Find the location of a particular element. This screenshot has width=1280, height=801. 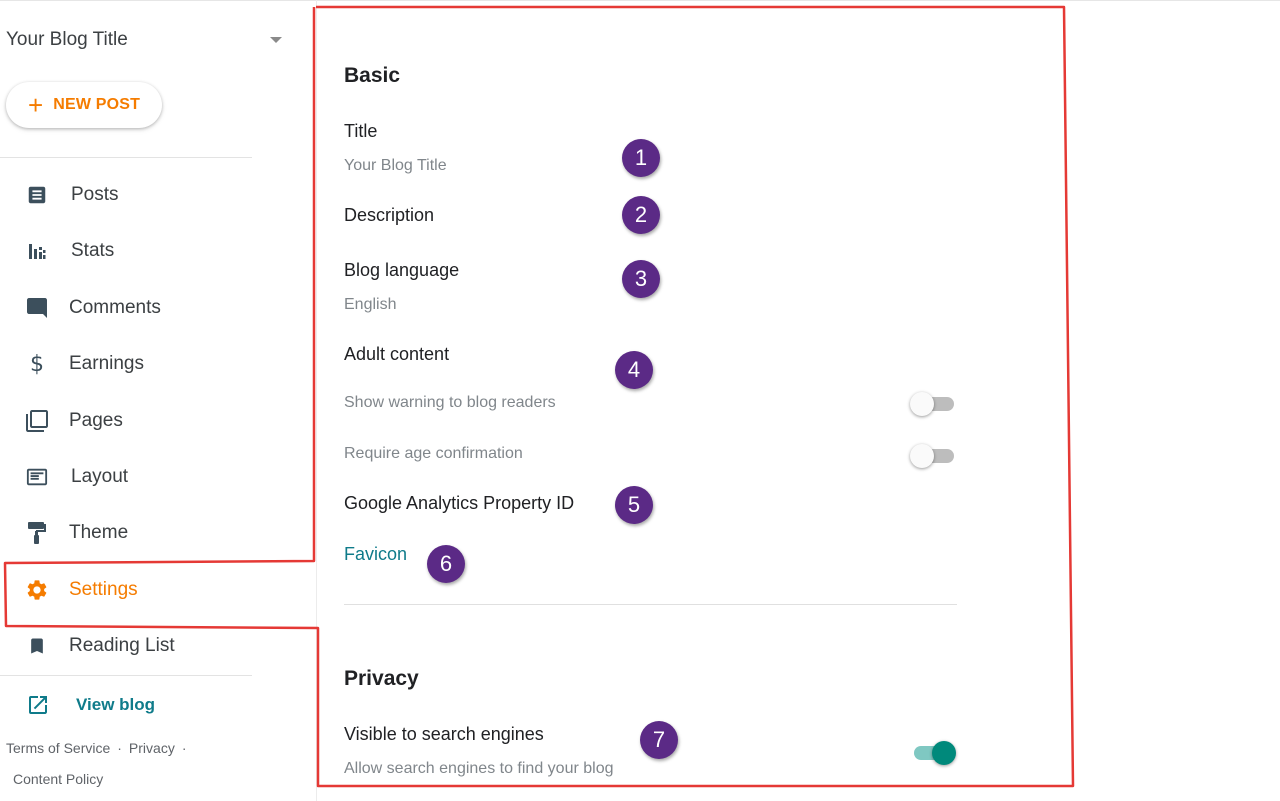

callout-badge-4: 4 is located at coordinates (634, 370).